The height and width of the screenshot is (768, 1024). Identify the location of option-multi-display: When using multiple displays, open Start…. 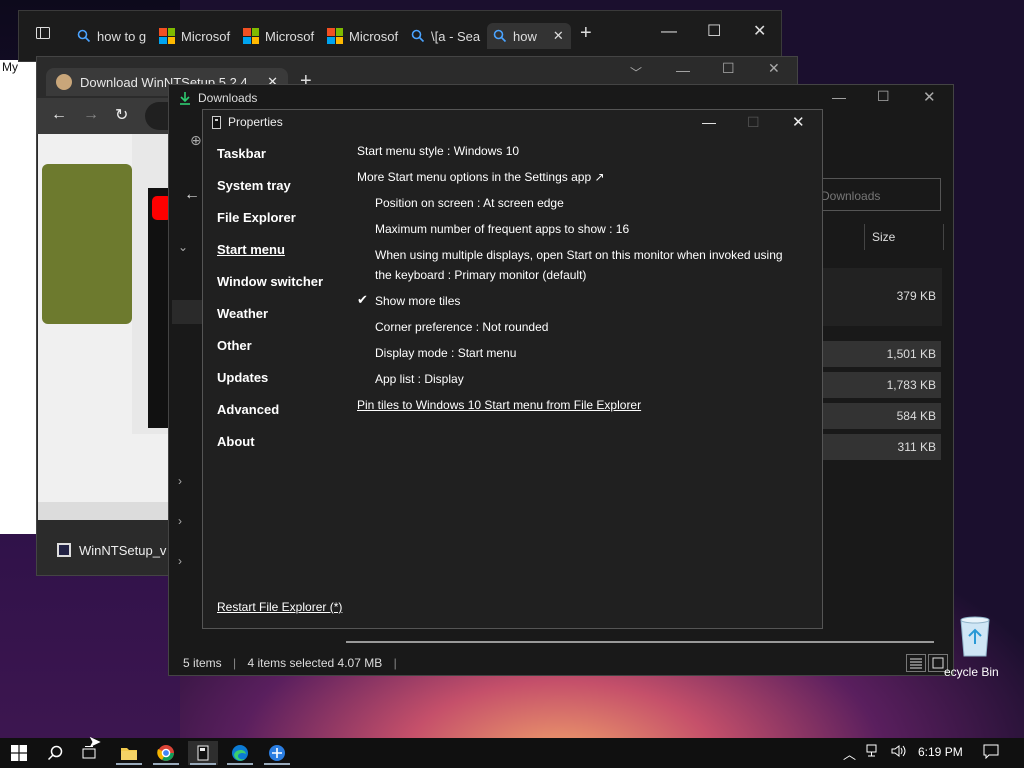
(579, 255).